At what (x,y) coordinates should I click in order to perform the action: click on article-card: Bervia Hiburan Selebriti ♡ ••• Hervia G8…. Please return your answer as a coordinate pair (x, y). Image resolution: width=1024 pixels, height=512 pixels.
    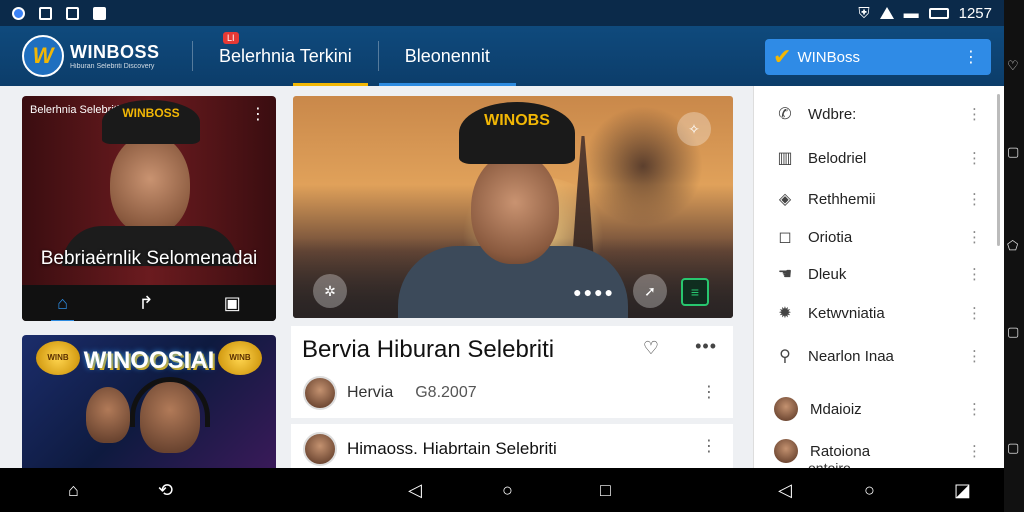
    Looking at the image, I should click on (512, 372).